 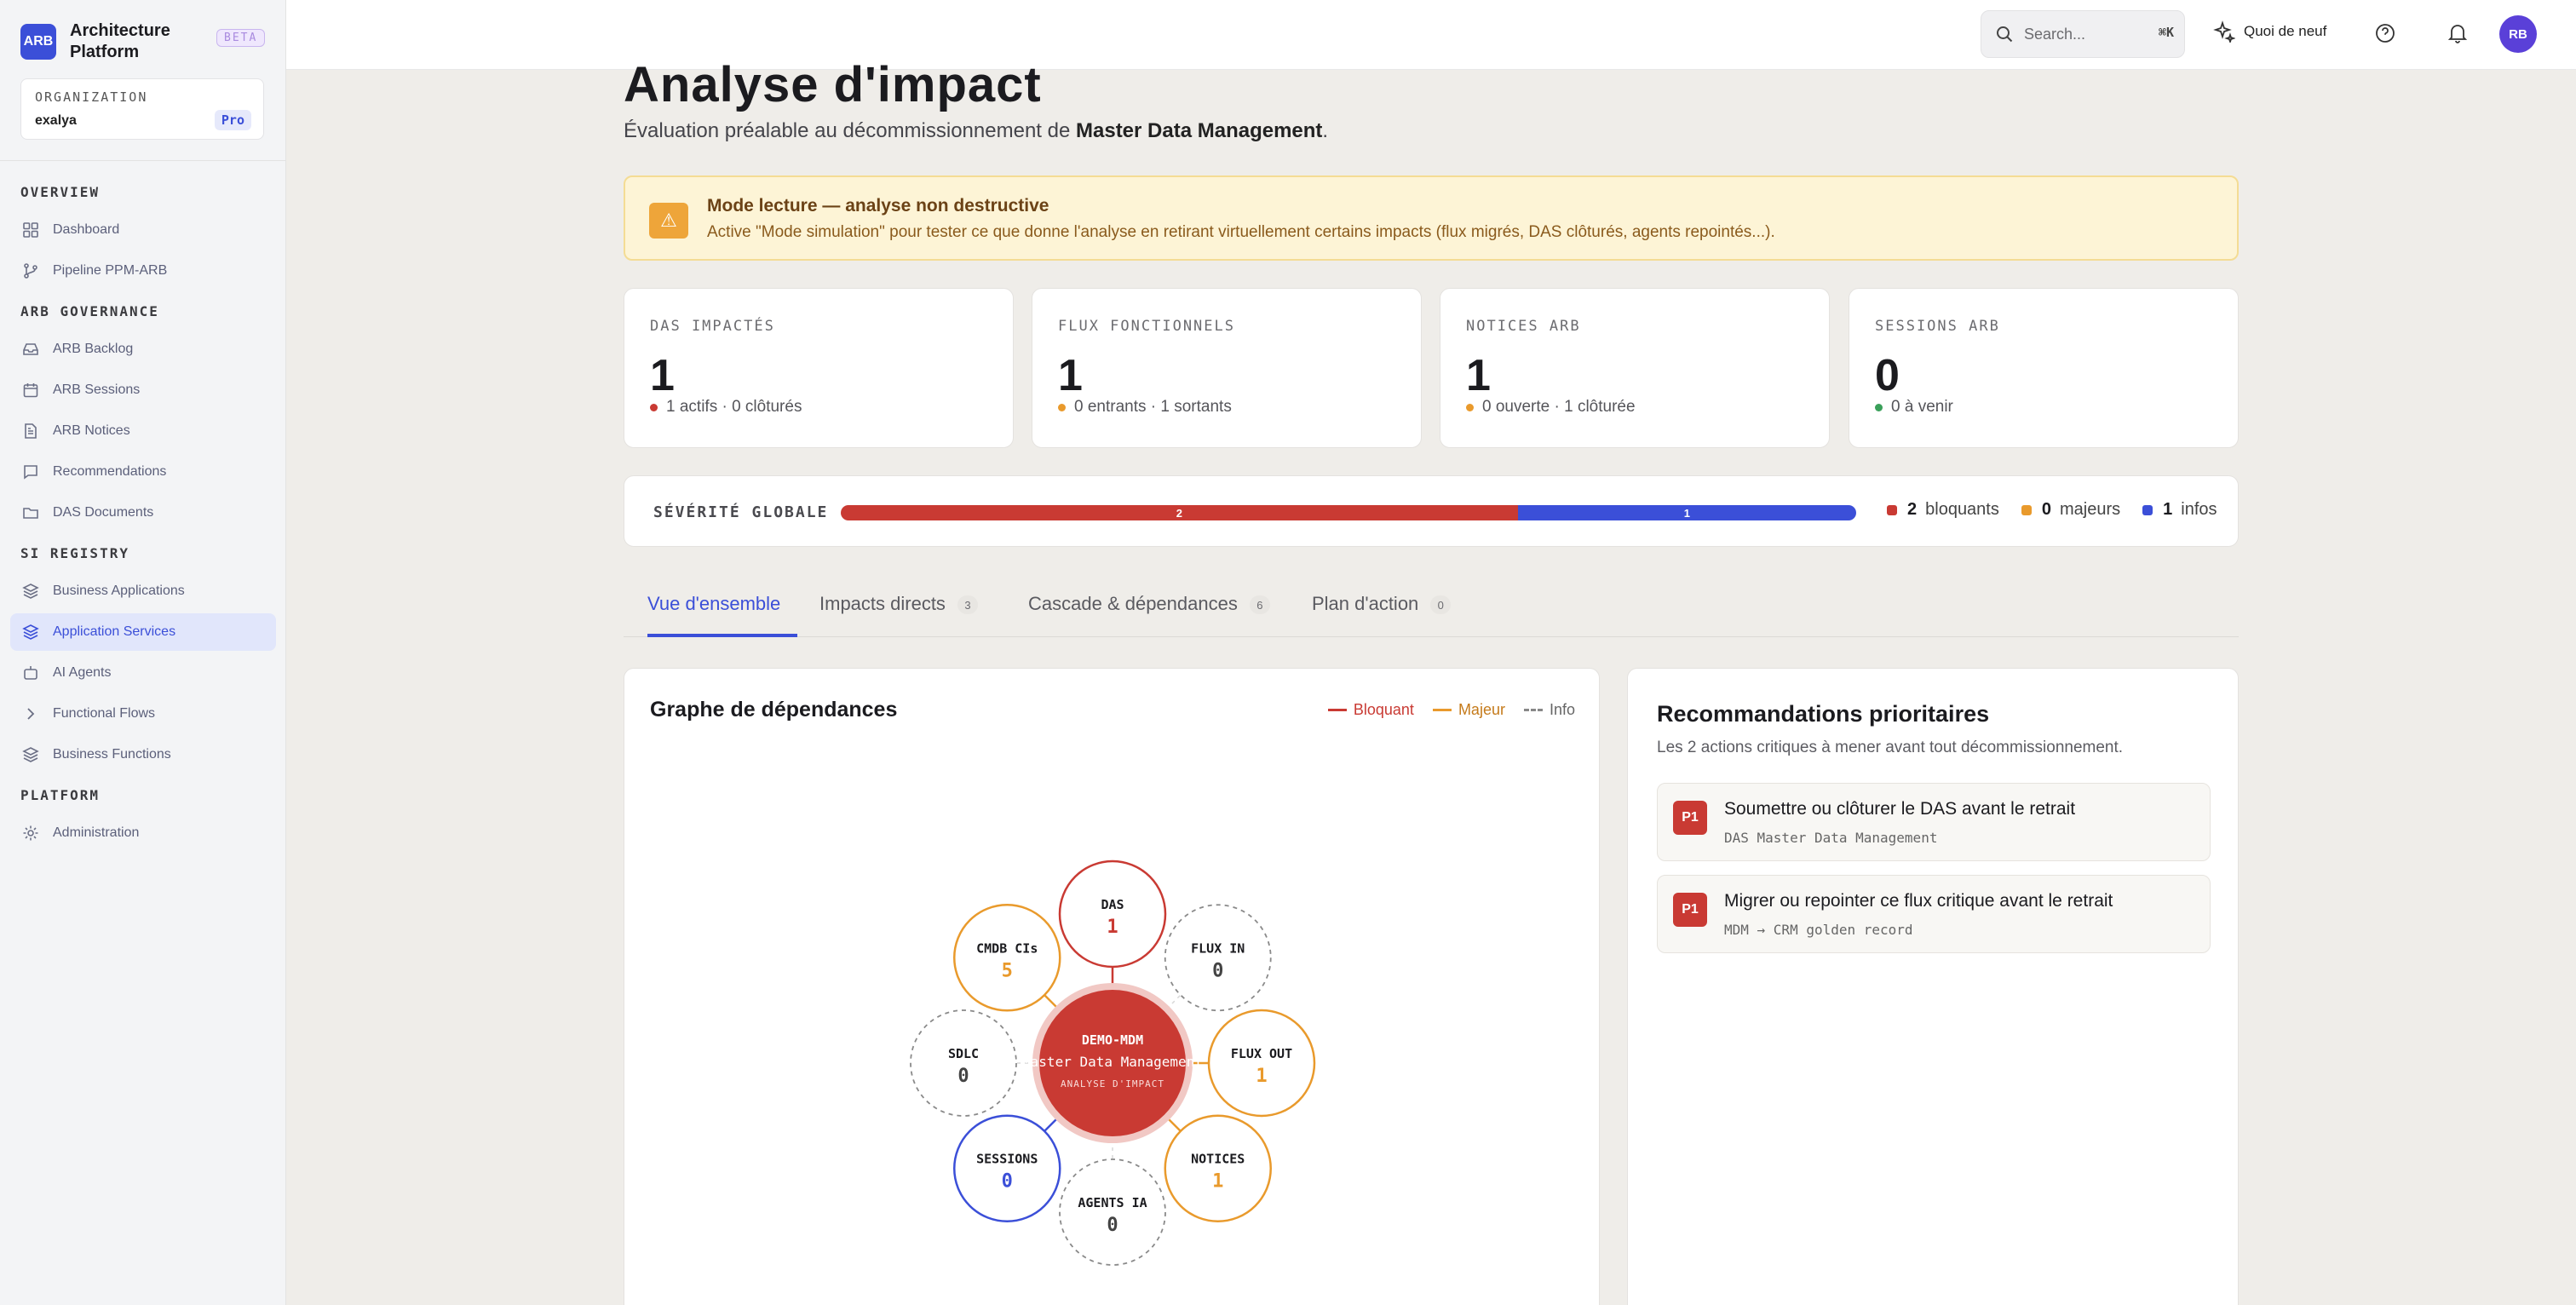 I want to click on help-button, so click(x=2385, y=33).